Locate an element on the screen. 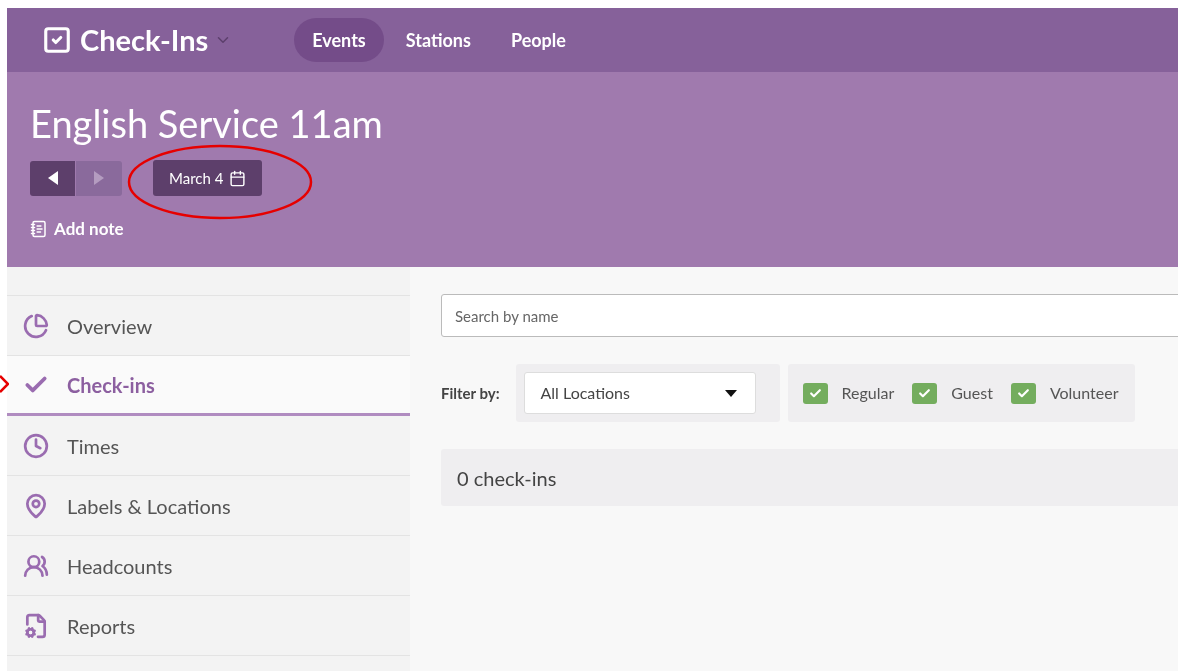 The image size is (1178, 671). sidebar-item: Reports is located at coordinates (208, 626).